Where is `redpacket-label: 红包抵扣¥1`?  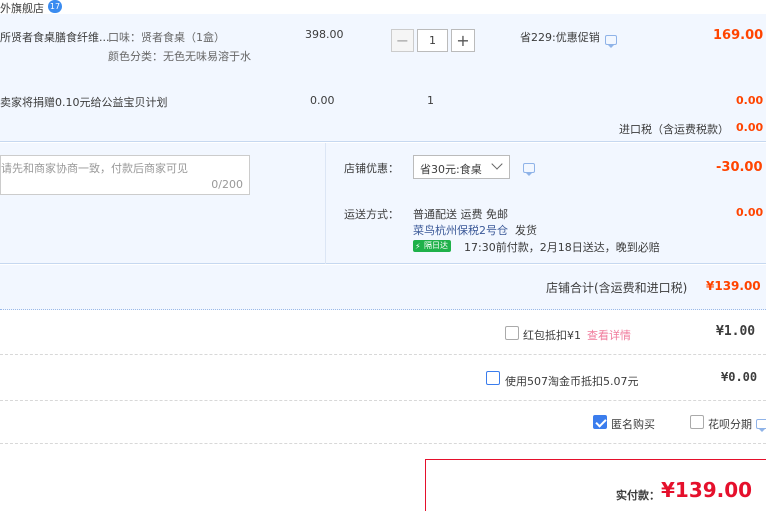
redpacket-label: 红包抵扣¥1 is located at coordinates (552, 335).